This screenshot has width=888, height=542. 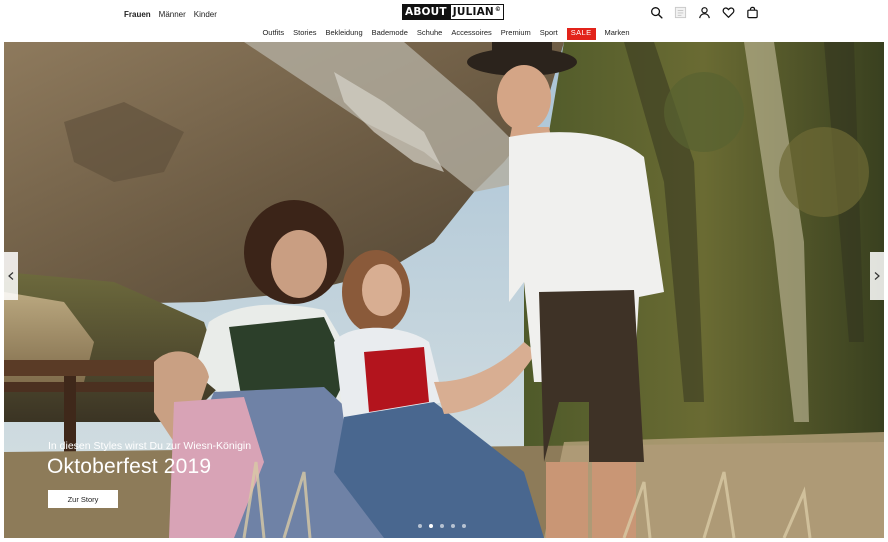 I want to click on nav-sport: Sport, so click(x=549, y=34).